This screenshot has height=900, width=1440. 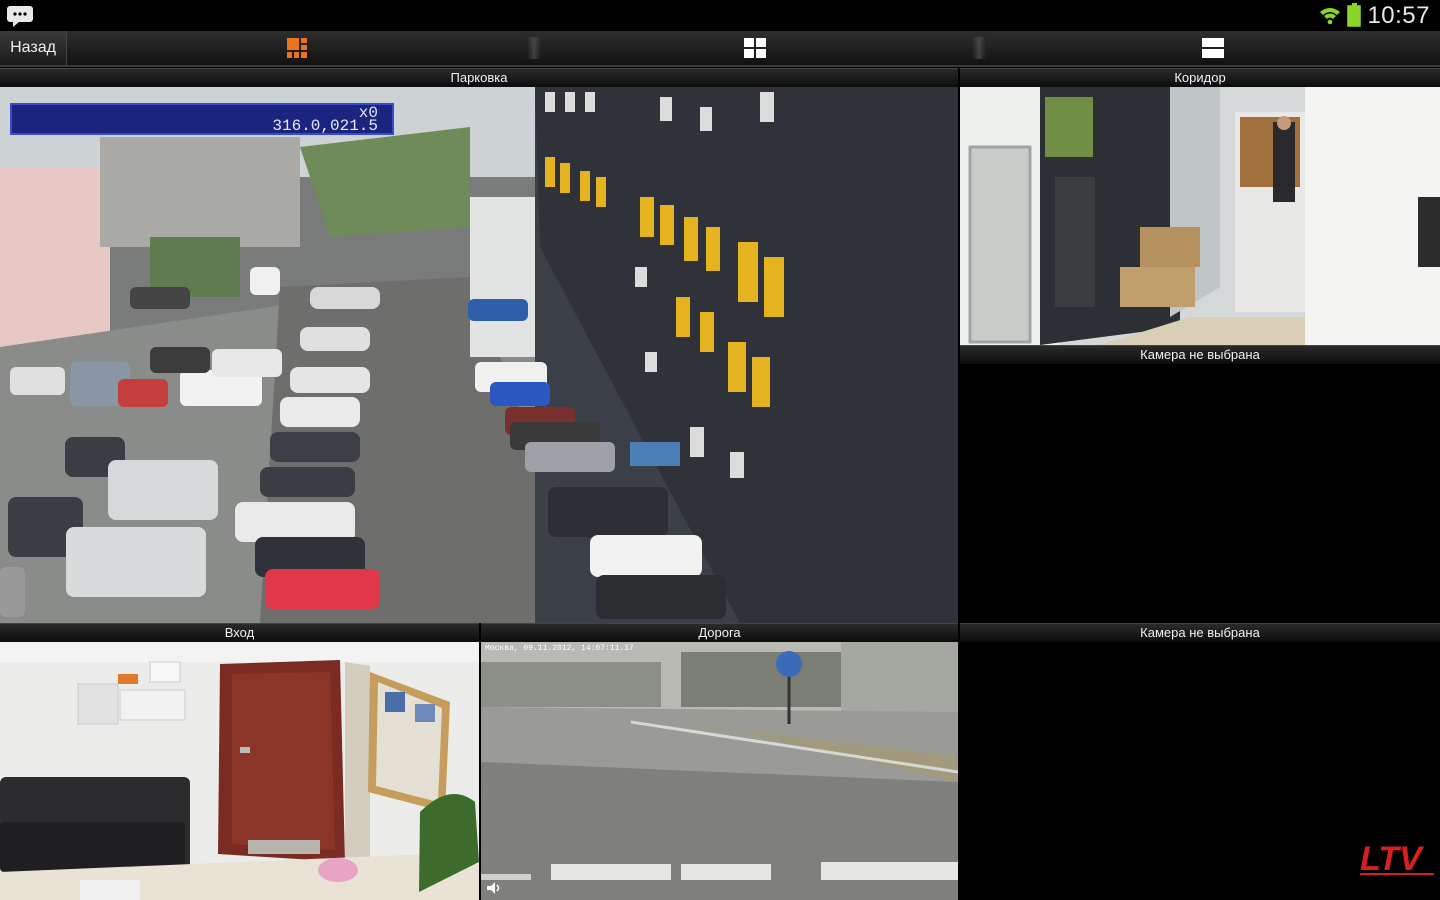 What do you see at coordinates (33, 48) in the screenshot?
I see `back-button: Назад` at bounding box center [33, 48].